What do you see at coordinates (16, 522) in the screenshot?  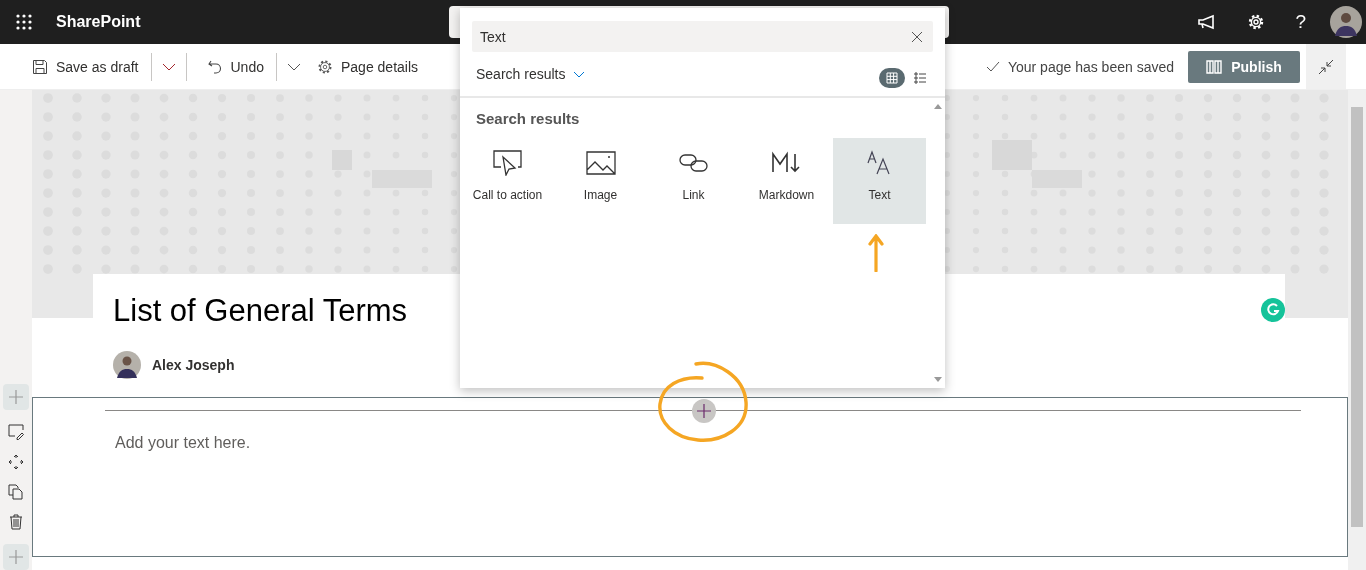 I see `trash-icon` at bounding box center [16, 522].